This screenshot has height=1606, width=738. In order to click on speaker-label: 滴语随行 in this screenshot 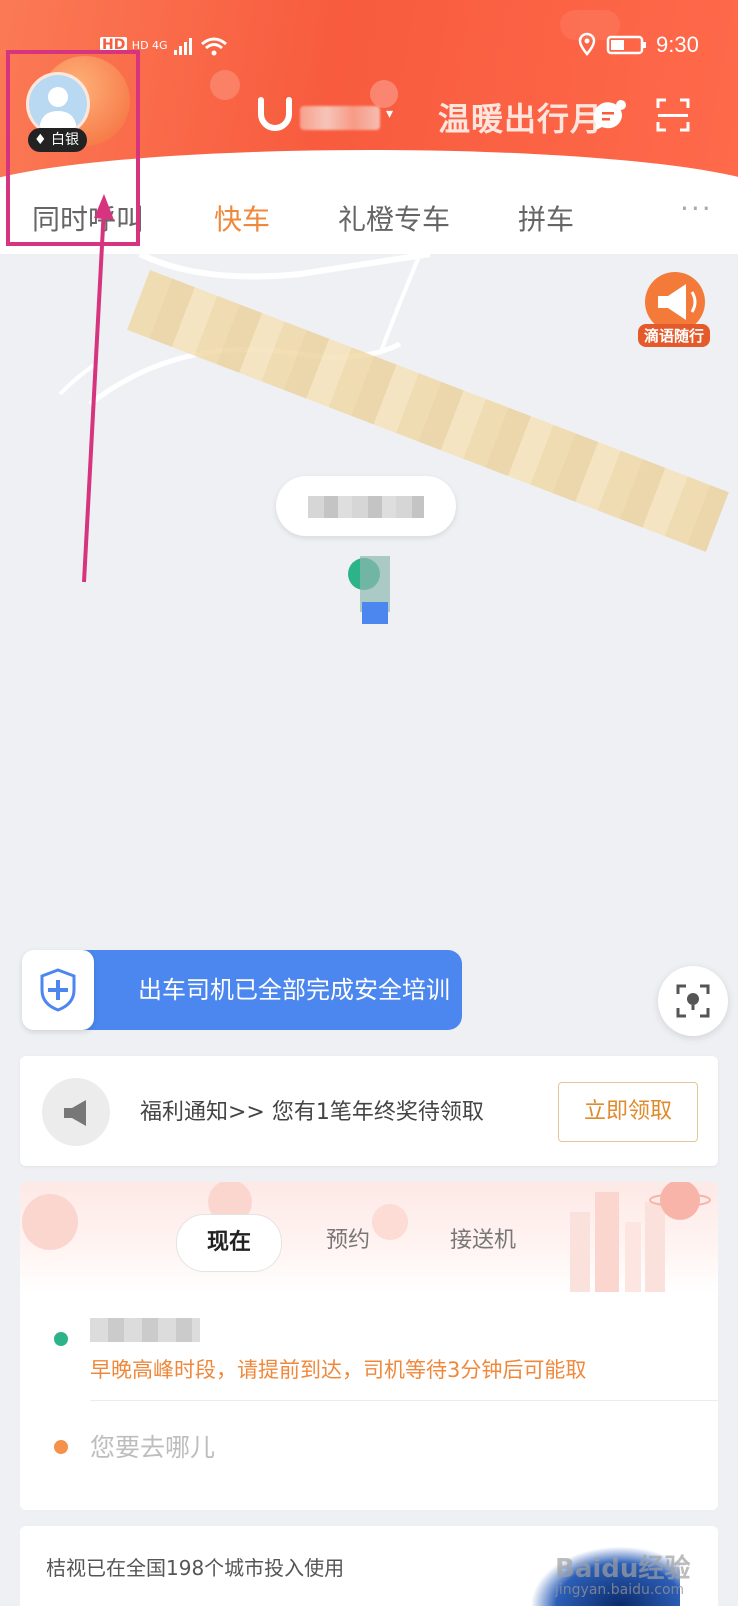, I will do `click(674, 335)`.